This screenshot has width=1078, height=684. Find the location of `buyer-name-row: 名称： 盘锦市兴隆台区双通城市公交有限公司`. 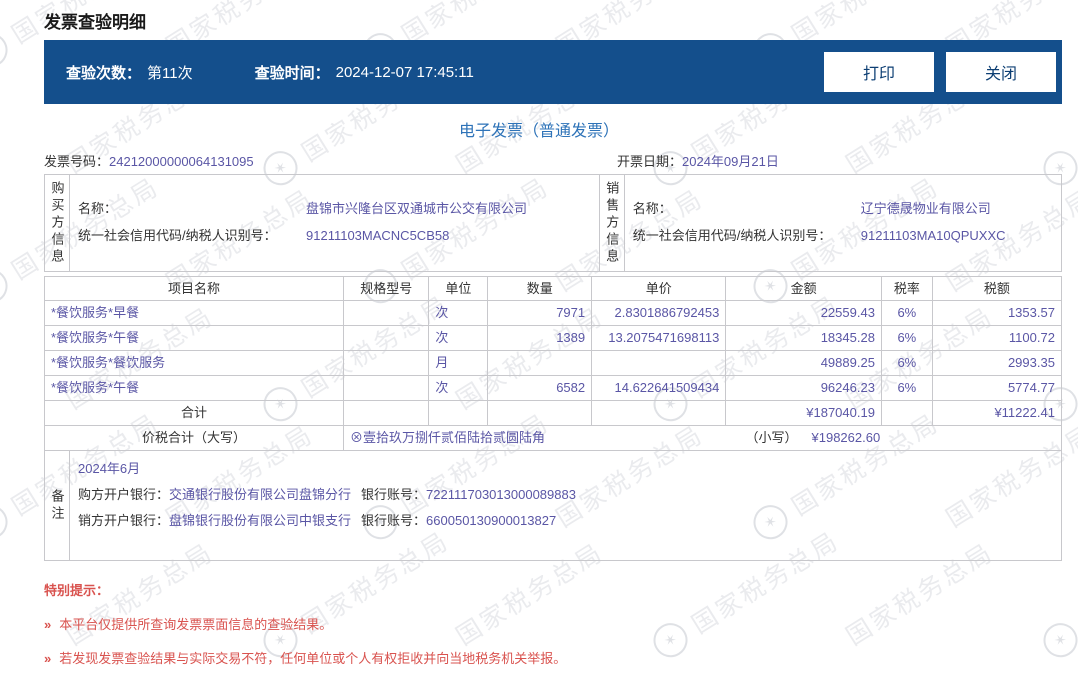

buyer-name-row: 名称： 盘锦市兴隆台区双通城市公交有限公司 is located at coordinates (334, 208).